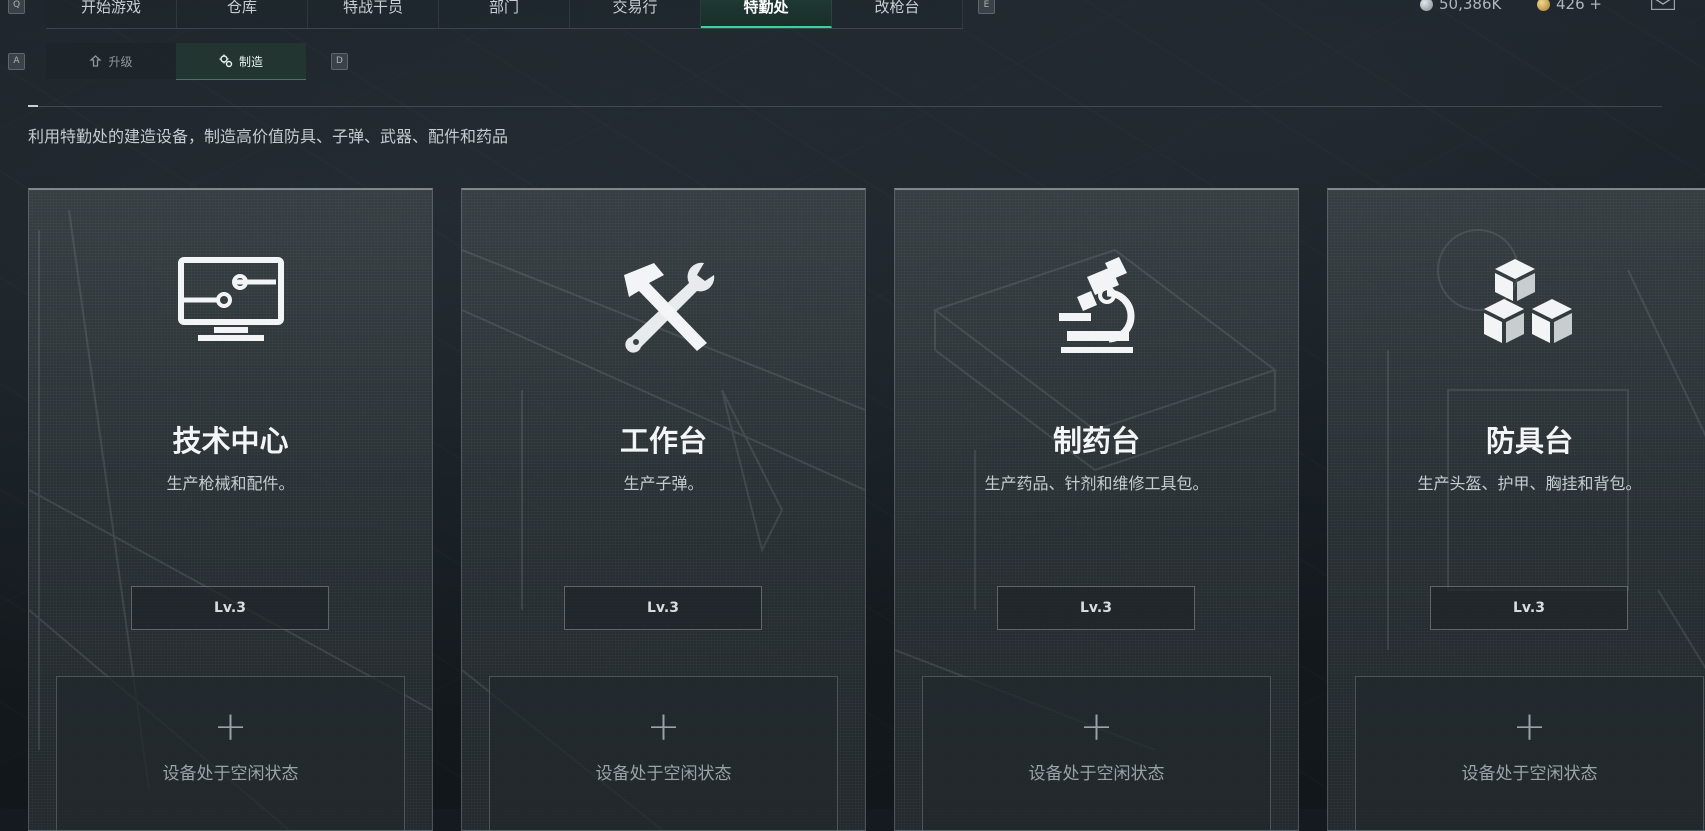 This screenshot has width=1705, height=831. I want to click on craft-icon, so click(226, 61).